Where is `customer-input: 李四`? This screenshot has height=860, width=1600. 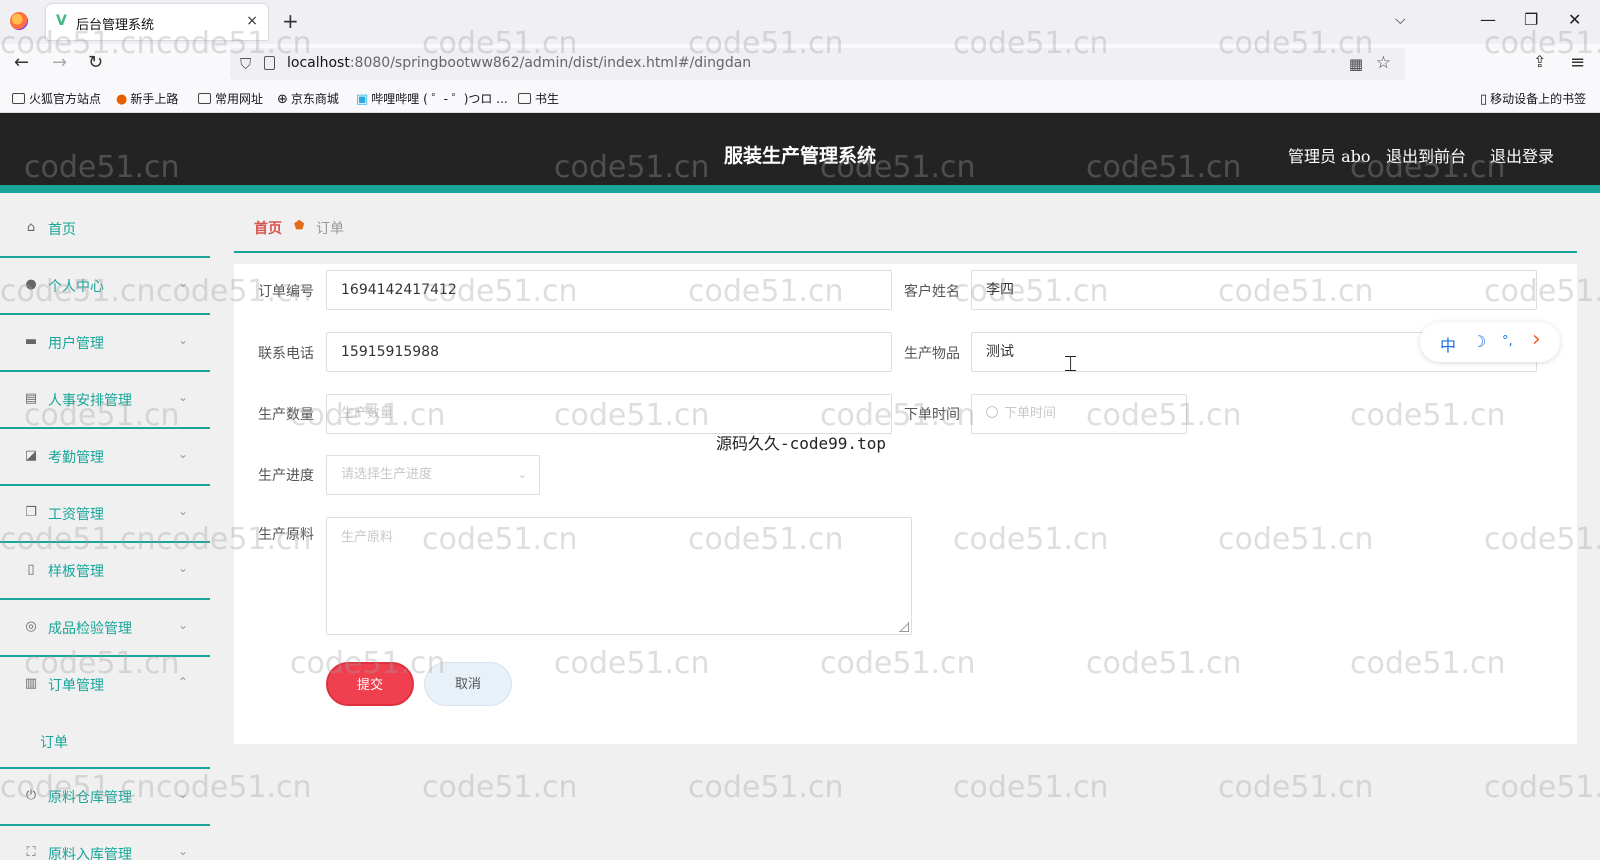 customer-input: 李四 is located at coordinates (1254, 290).